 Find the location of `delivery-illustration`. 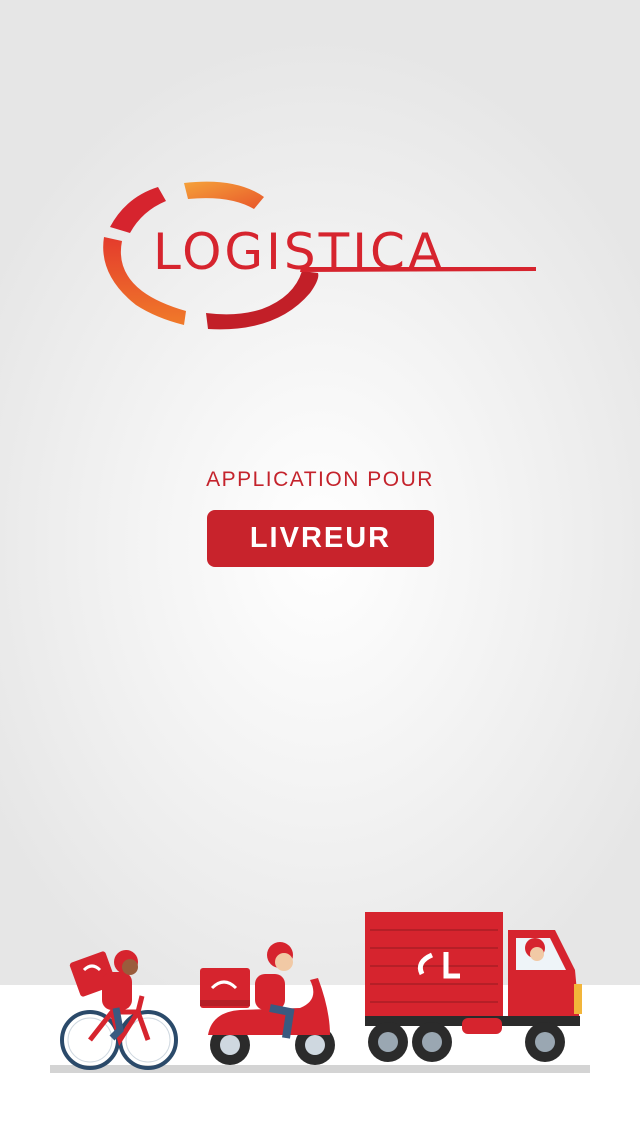

delivery-illustration is located at coordinates (321, 991).